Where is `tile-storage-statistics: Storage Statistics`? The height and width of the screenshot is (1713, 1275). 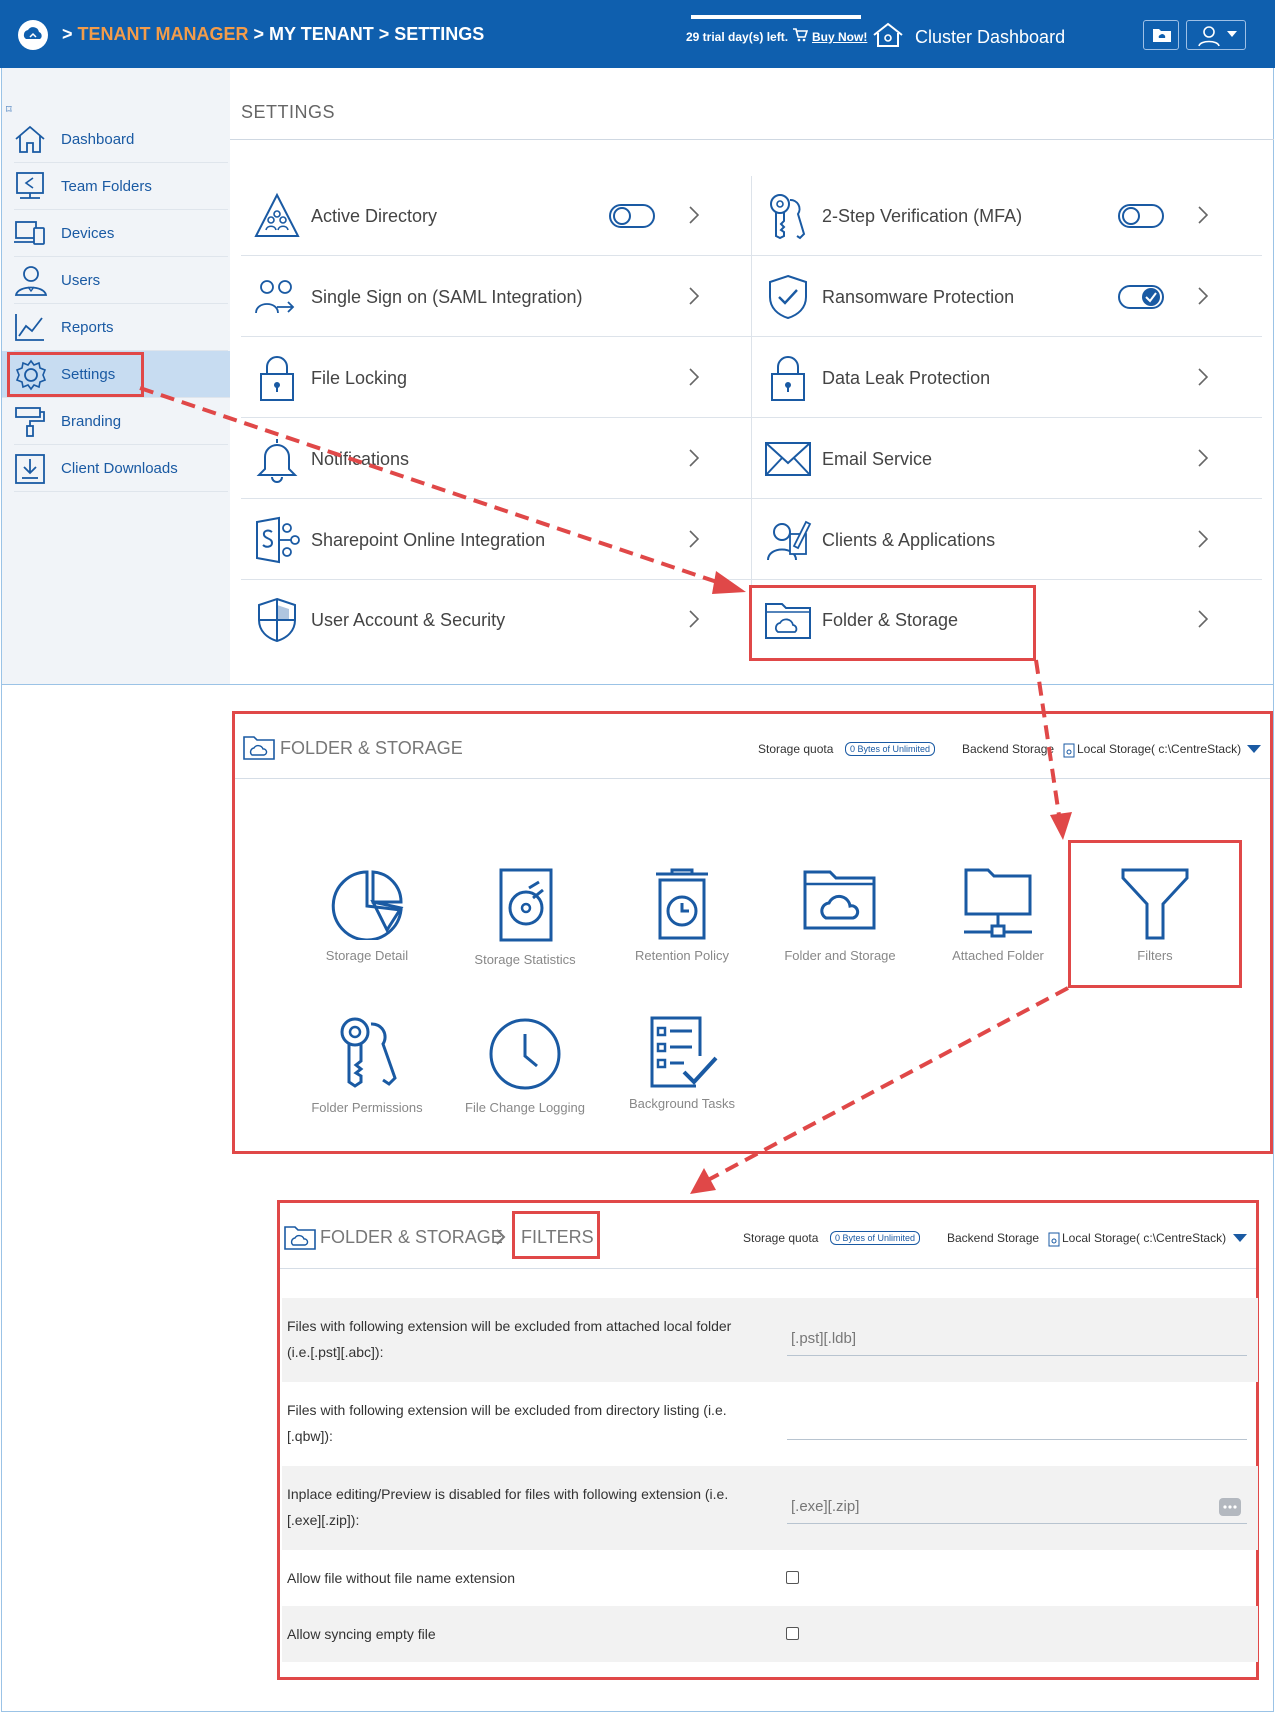
tile-storage-statistics: Storage Statistics is located at coordinates (525, 933).